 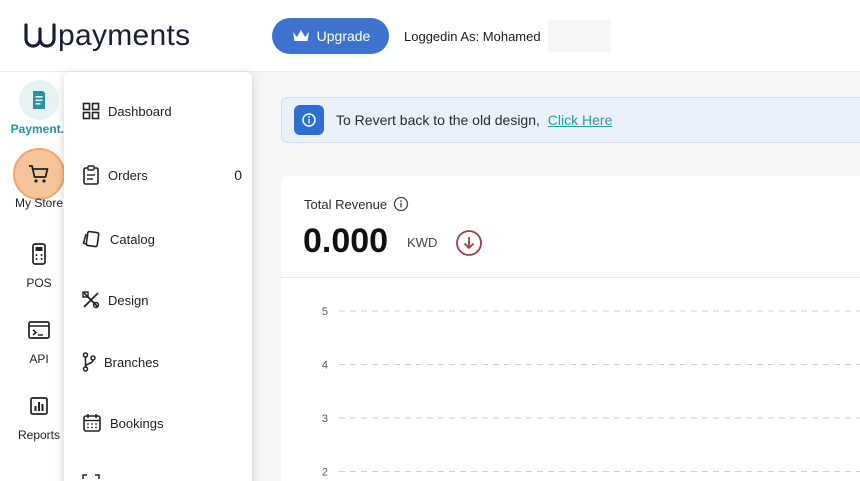 What do you see at coordinates (580, 120) in the screenshot?
I see `revert-design-link: Click Here` at bounding box center [580, 120].